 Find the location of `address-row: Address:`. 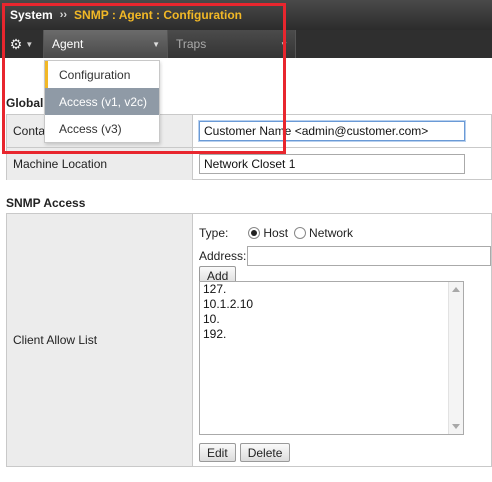

address-row: Address: is located at coordinates (345, 256).